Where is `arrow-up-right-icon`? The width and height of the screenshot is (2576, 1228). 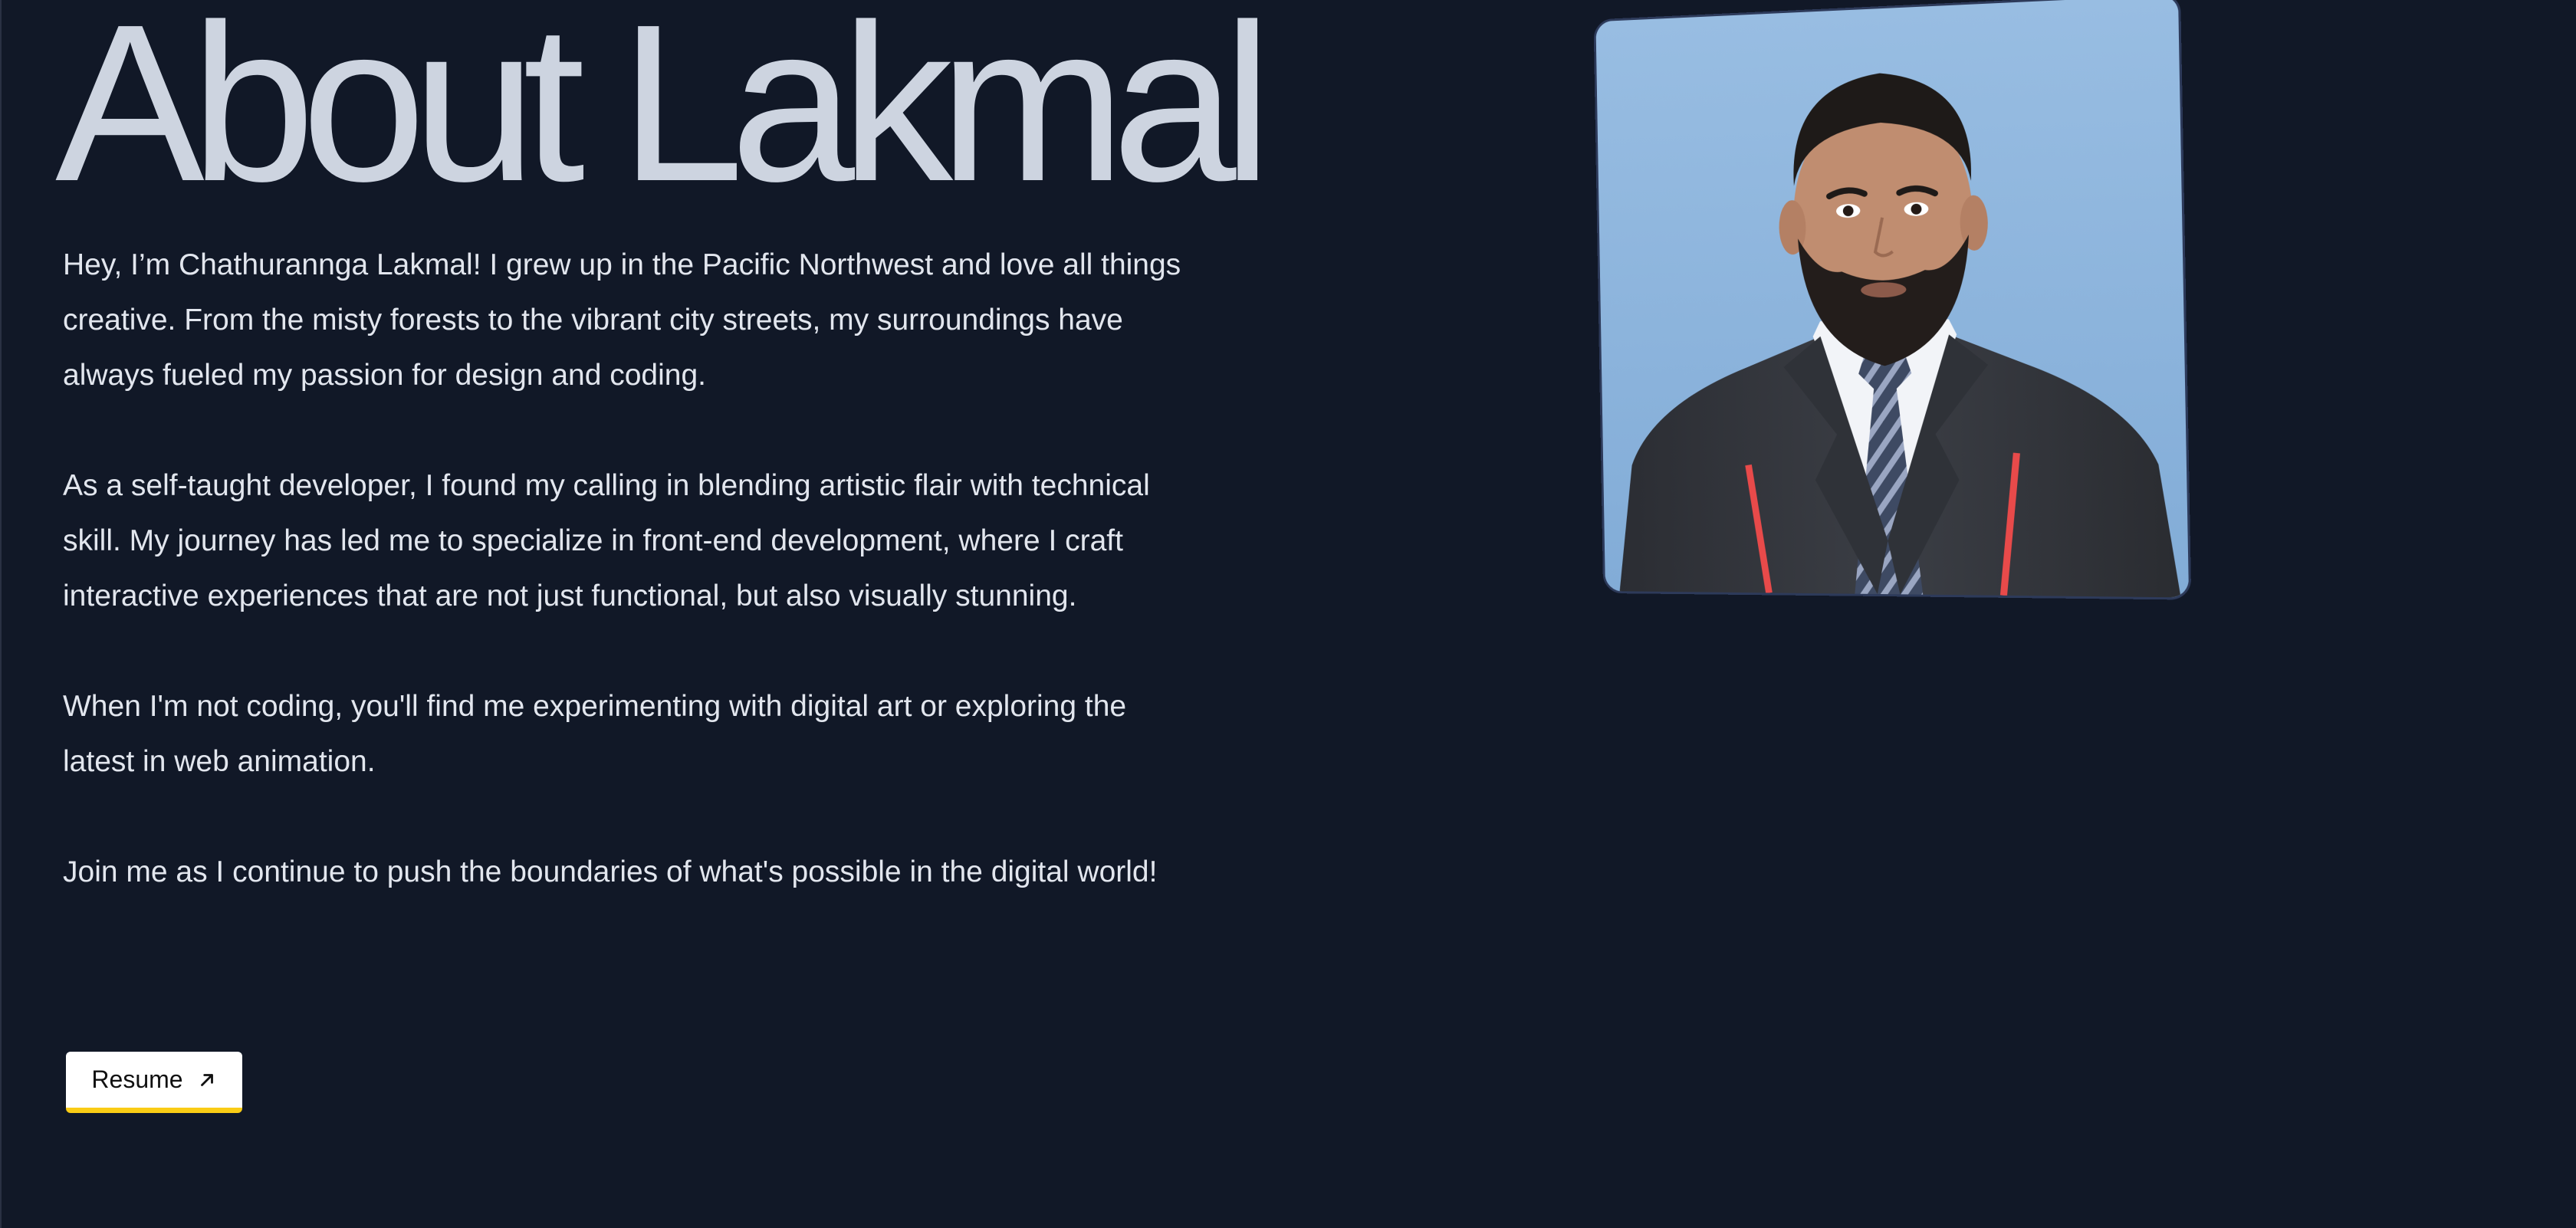
arrow-up-right-icon is located at coordinates (207, 1080).